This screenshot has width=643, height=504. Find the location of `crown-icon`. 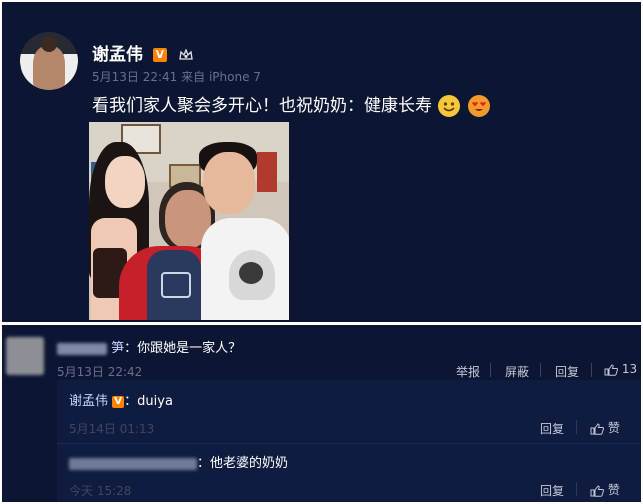

crown-icon is located at coordinates (186, 54).